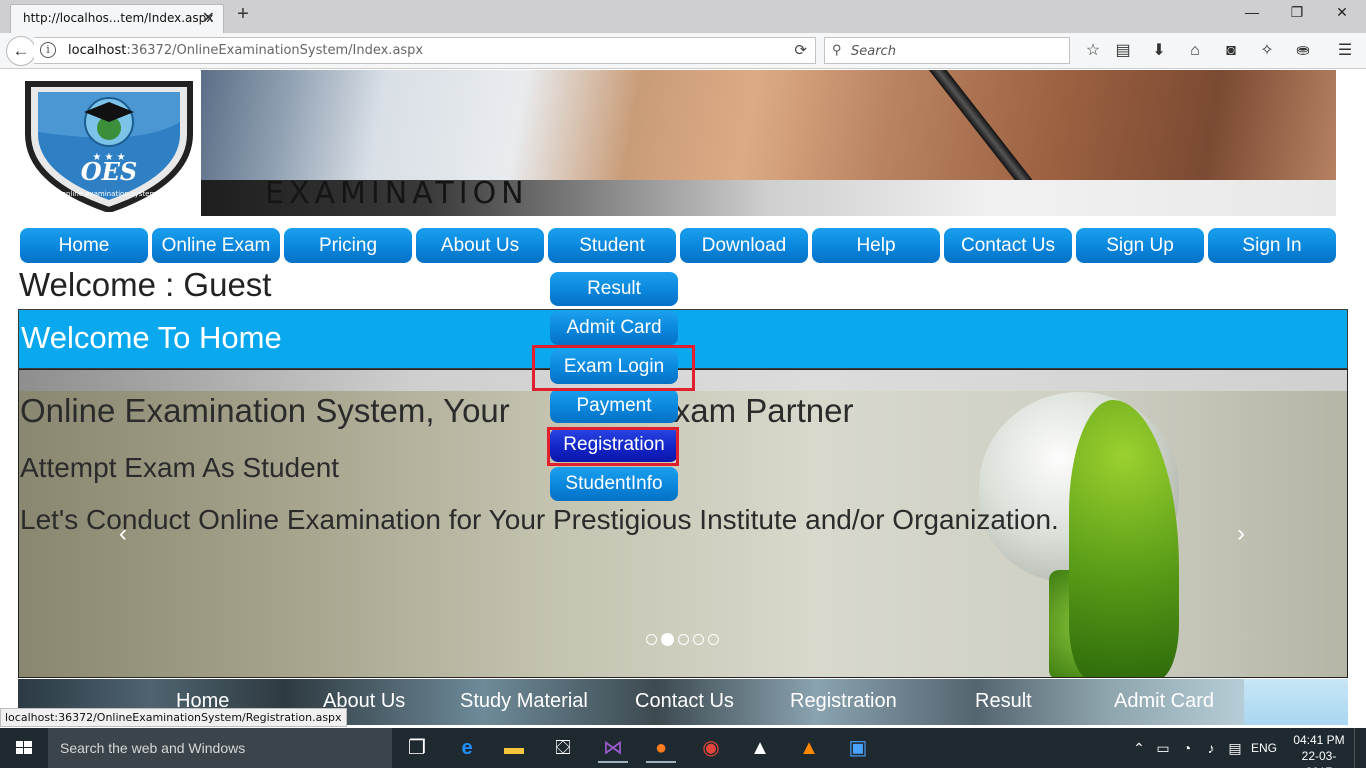 This screenshot has width=1366, height=780. I want to click on section-title: Welcome To Home, so click(151, 337).